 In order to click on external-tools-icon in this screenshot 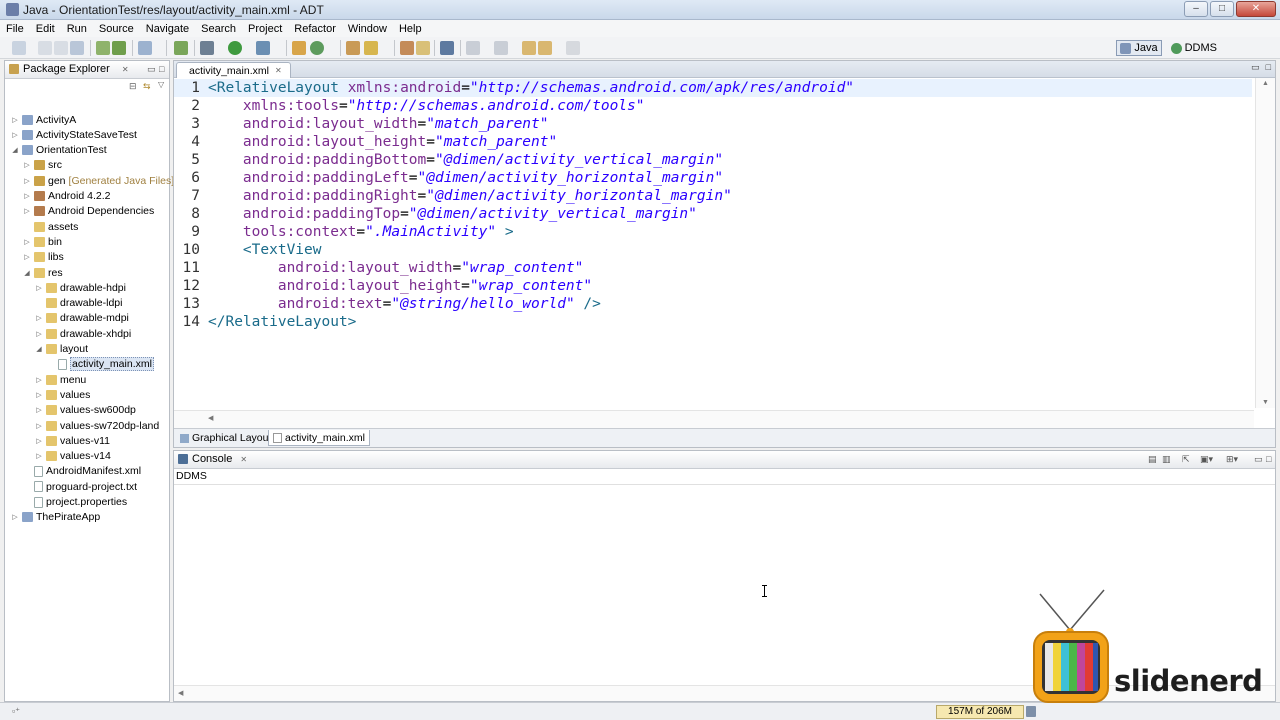, I will do `click(263, 48)`.